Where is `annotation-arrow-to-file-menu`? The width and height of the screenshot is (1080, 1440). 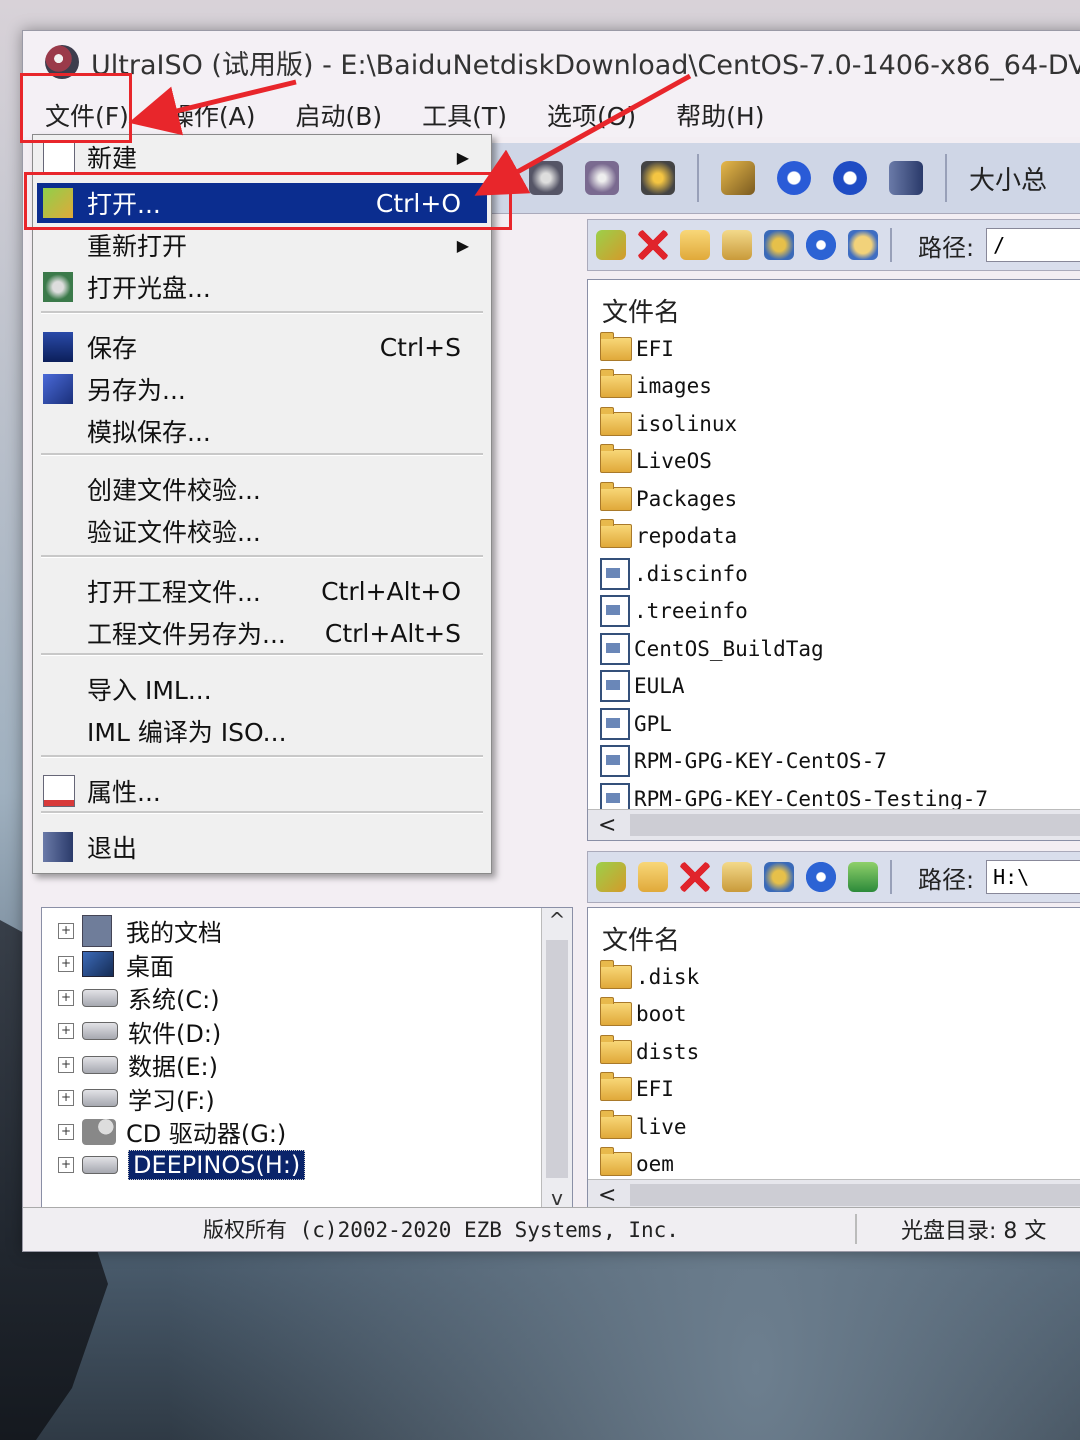
annotation-arrow-to-file-menu is located at coordinates (212, 107).